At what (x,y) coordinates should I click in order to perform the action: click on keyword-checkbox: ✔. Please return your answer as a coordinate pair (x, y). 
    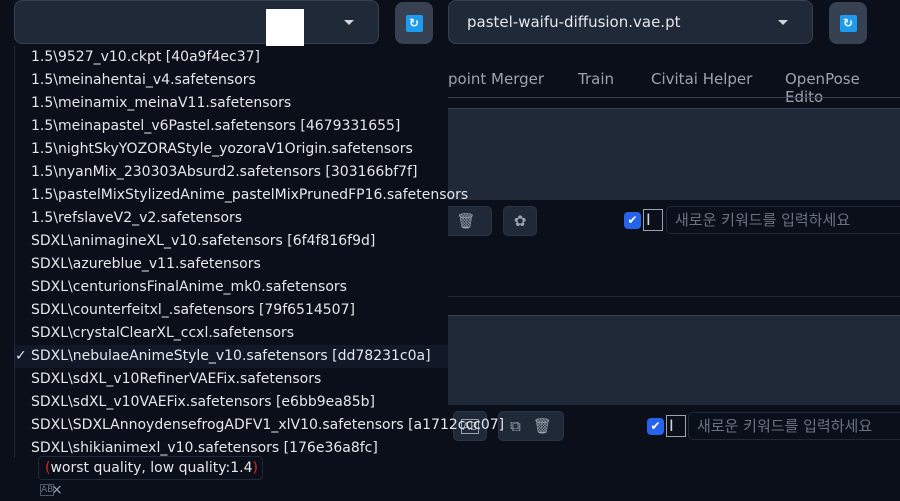
    Looking at the image, I should click on (632, 220).